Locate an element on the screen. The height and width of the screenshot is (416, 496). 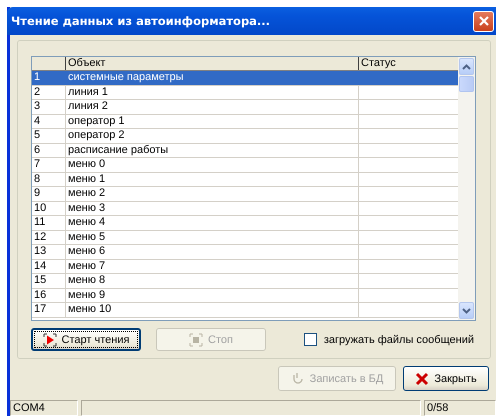
table-cell: меню 6 is located at coordinates (212, 251).